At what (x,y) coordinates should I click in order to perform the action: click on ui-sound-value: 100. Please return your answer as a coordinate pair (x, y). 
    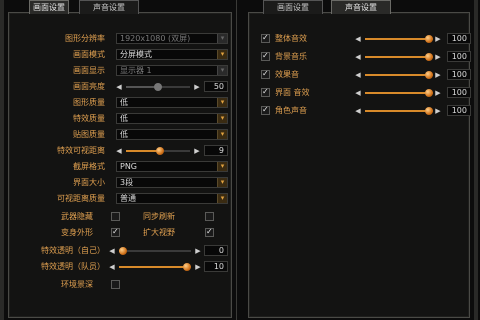
    Looking at the image, I should click on (459, 92).